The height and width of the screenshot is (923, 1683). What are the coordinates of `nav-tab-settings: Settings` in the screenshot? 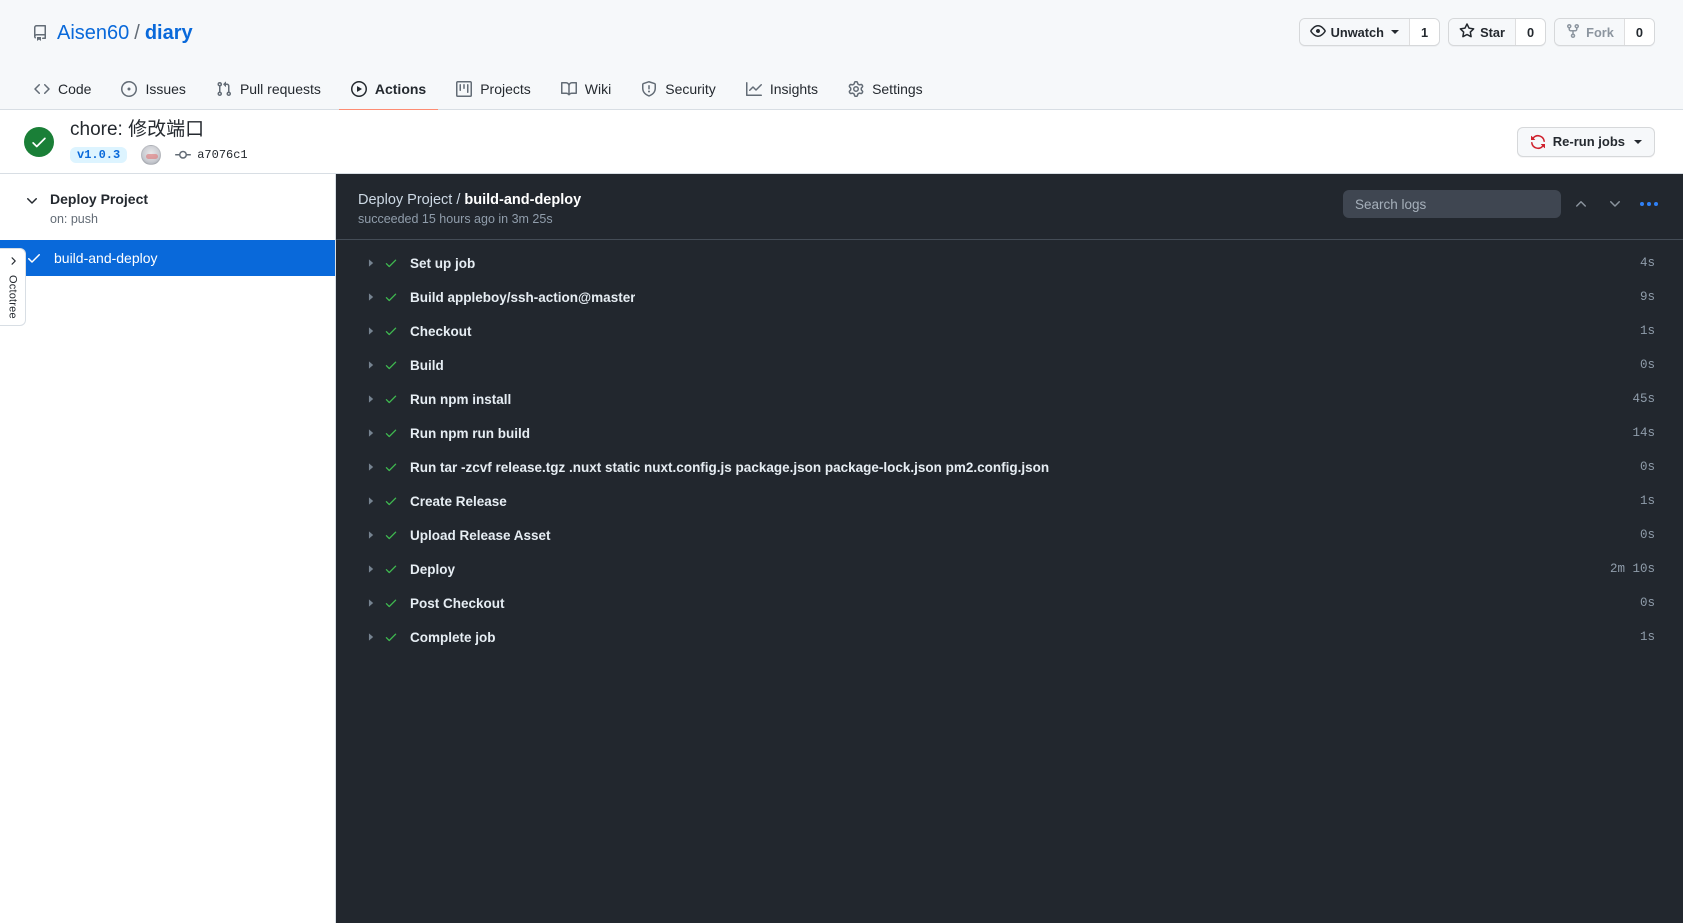 It's located at (885, 92).